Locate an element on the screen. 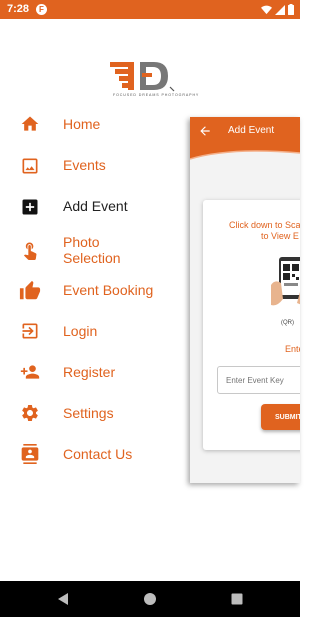 This screenshot has height=617, width=320. signal-icon is located at coordinates (280, 9).